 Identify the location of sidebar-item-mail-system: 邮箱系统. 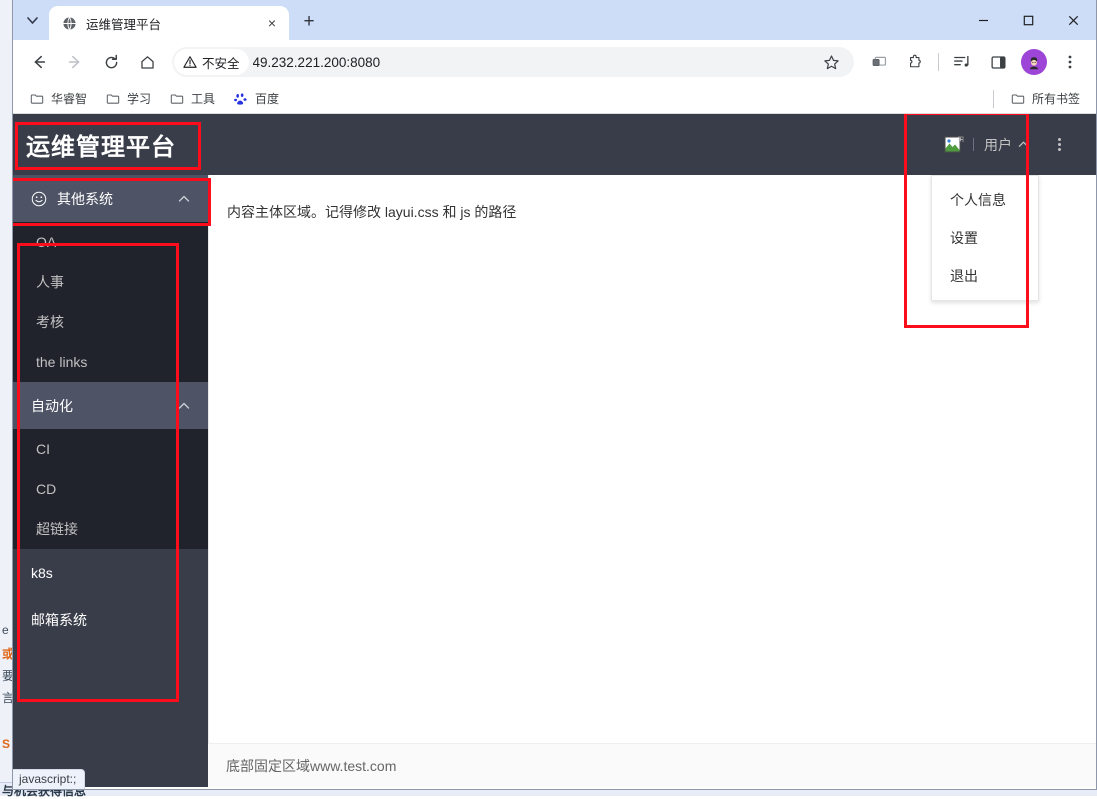
(110, 619).